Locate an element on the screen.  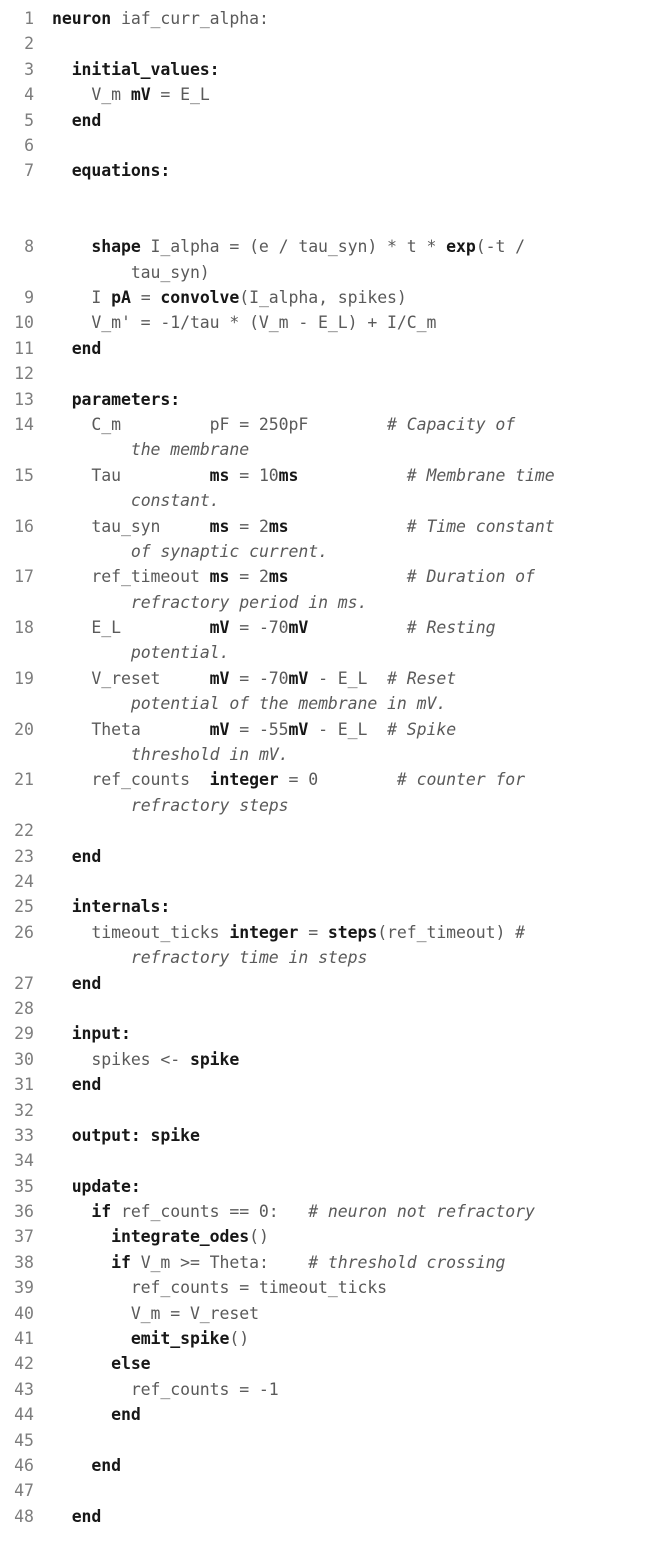
line-number: 7 is located at coordinates (29, 171).